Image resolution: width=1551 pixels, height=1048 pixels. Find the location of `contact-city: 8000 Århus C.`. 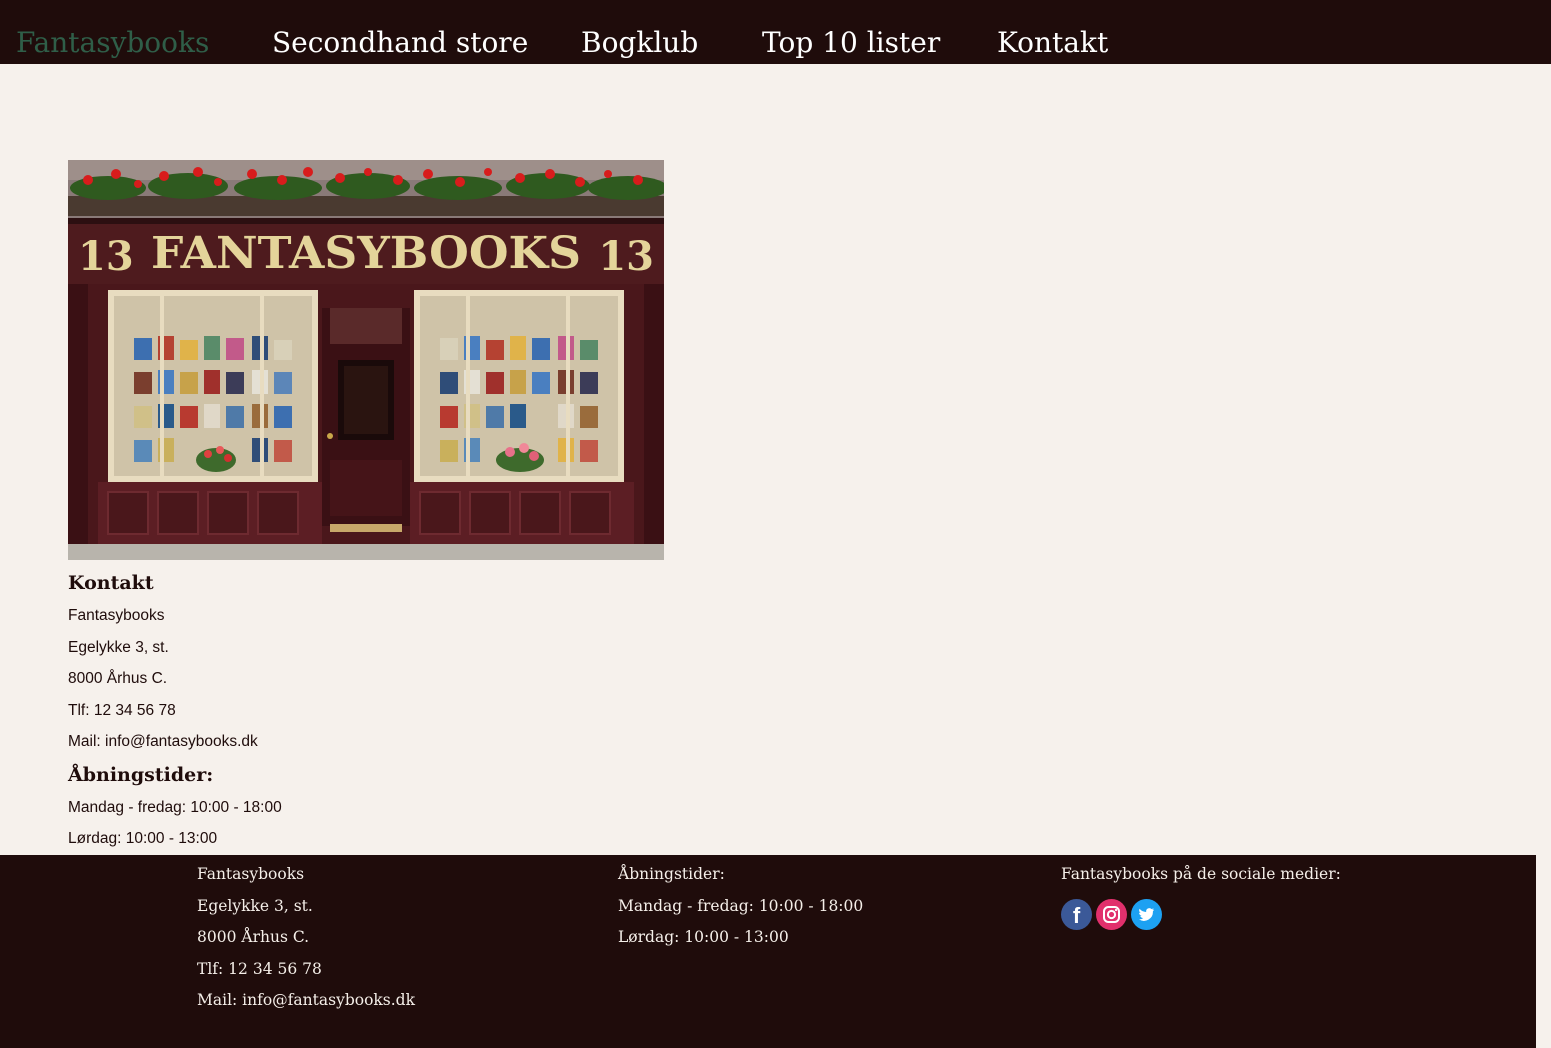

contact-city: 8000 Århus C. is located at coordinates (118, 678).